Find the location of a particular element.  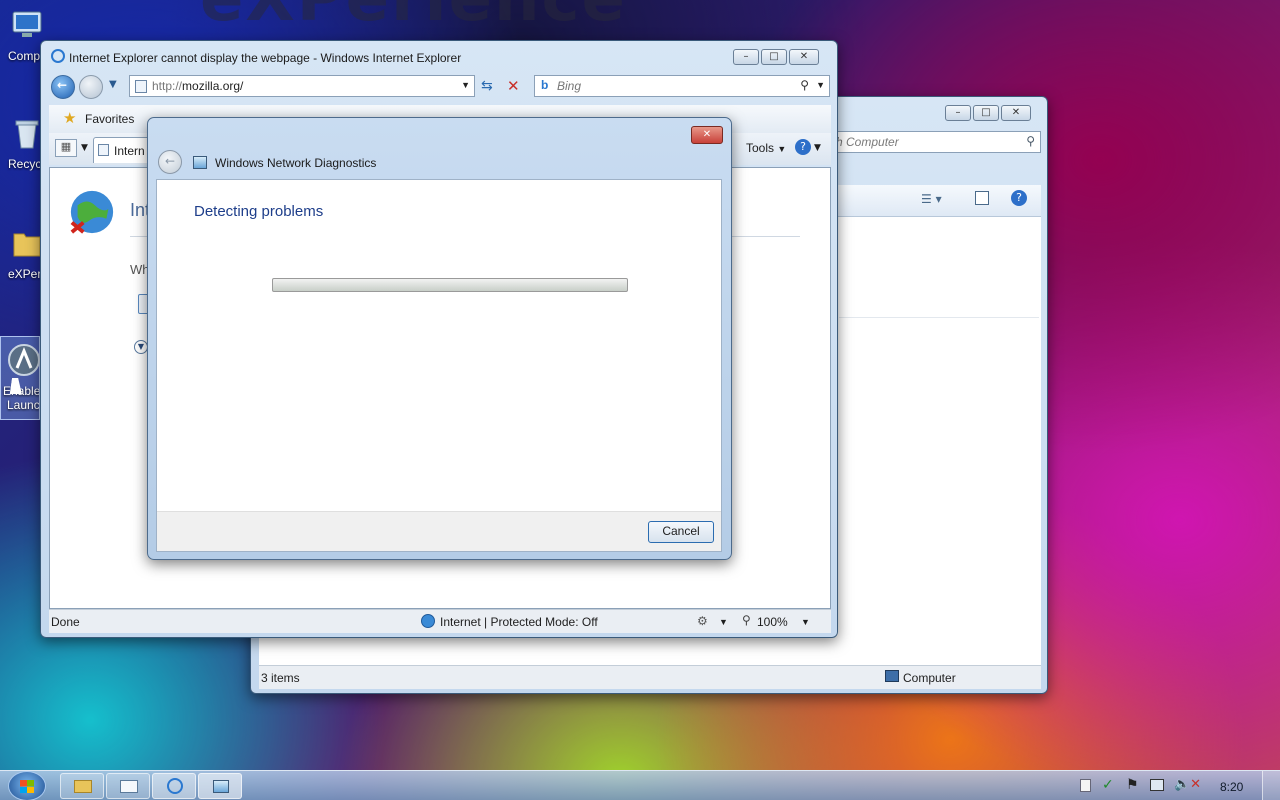

zoom-dropdown-icon: ▼ is located at coordinates (805, 622).